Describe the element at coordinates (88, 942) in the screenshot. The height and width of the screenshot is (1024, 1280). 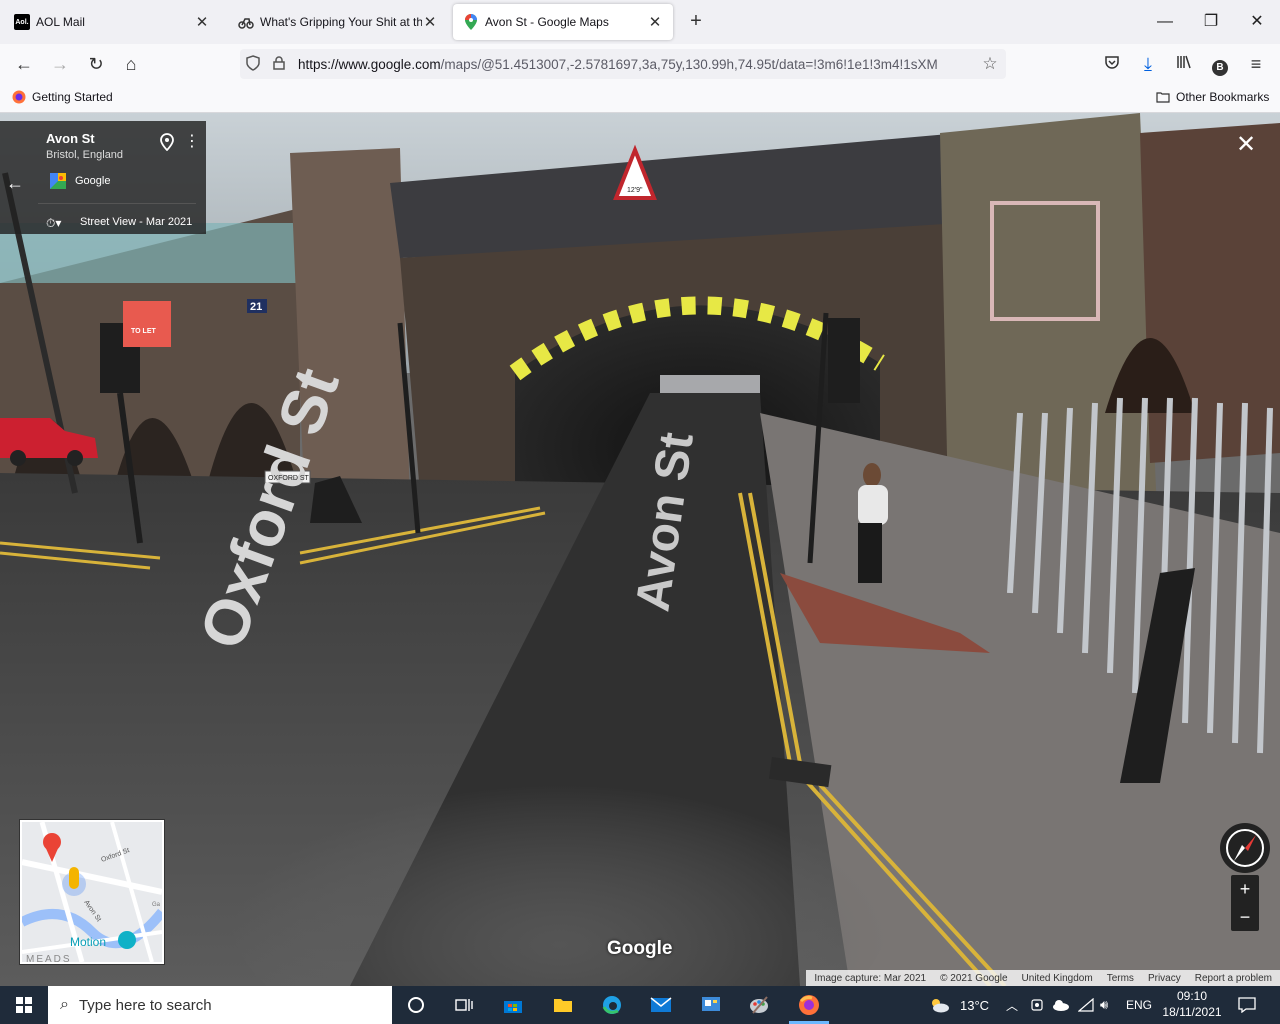
I see `minimap-label-motion: Motion` at that location.